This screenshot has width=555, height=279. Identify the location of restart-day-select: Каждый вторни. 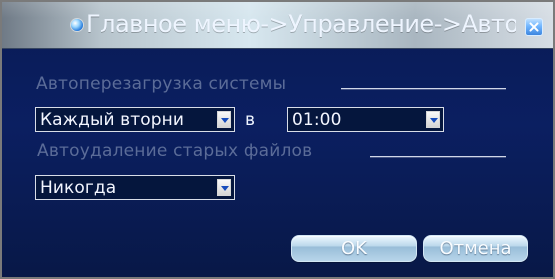
(135, 119).